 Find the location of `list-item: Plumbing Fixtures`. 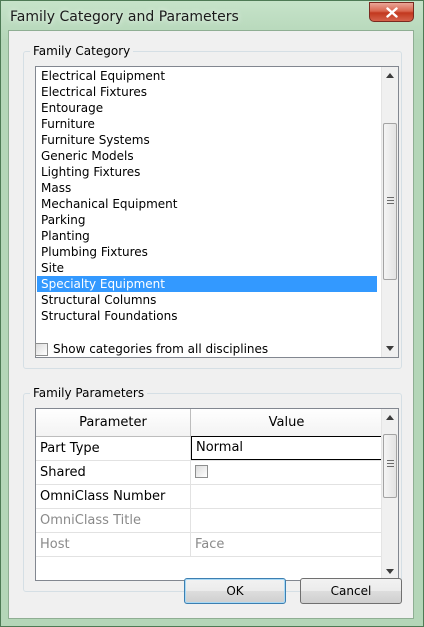

list-item: Plumbing Fixtures is located at coordinates (207, 252).